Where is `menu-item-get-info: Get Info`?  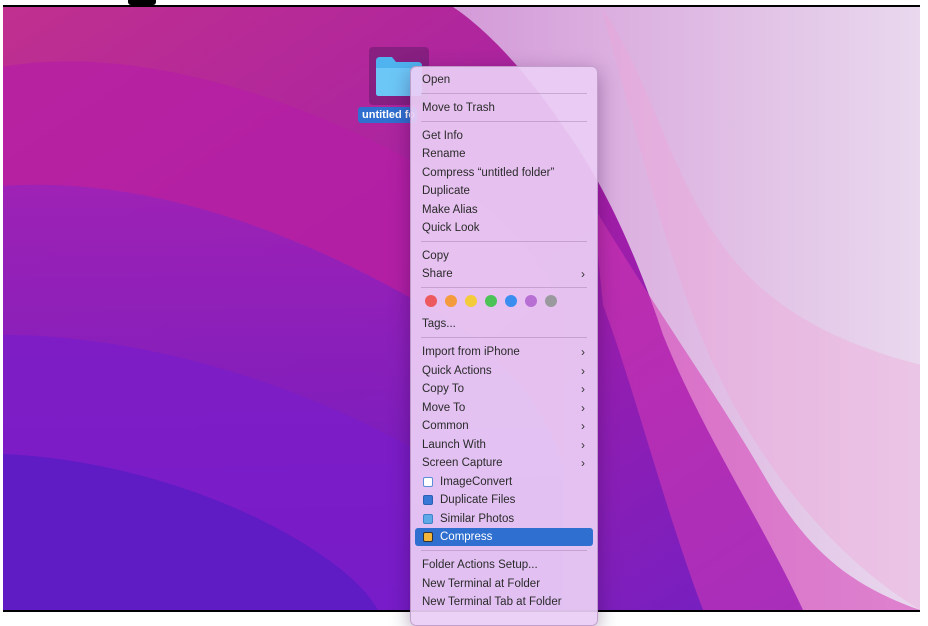 menu-item-get-info: Get Info is located at coordinates (504, 136).